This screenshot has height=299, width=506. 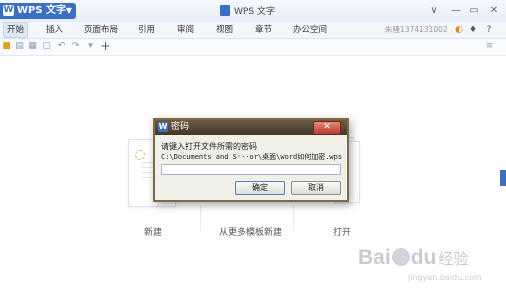 I want to click on chevron-down-icon: ▼, so click(x=68, y=10).